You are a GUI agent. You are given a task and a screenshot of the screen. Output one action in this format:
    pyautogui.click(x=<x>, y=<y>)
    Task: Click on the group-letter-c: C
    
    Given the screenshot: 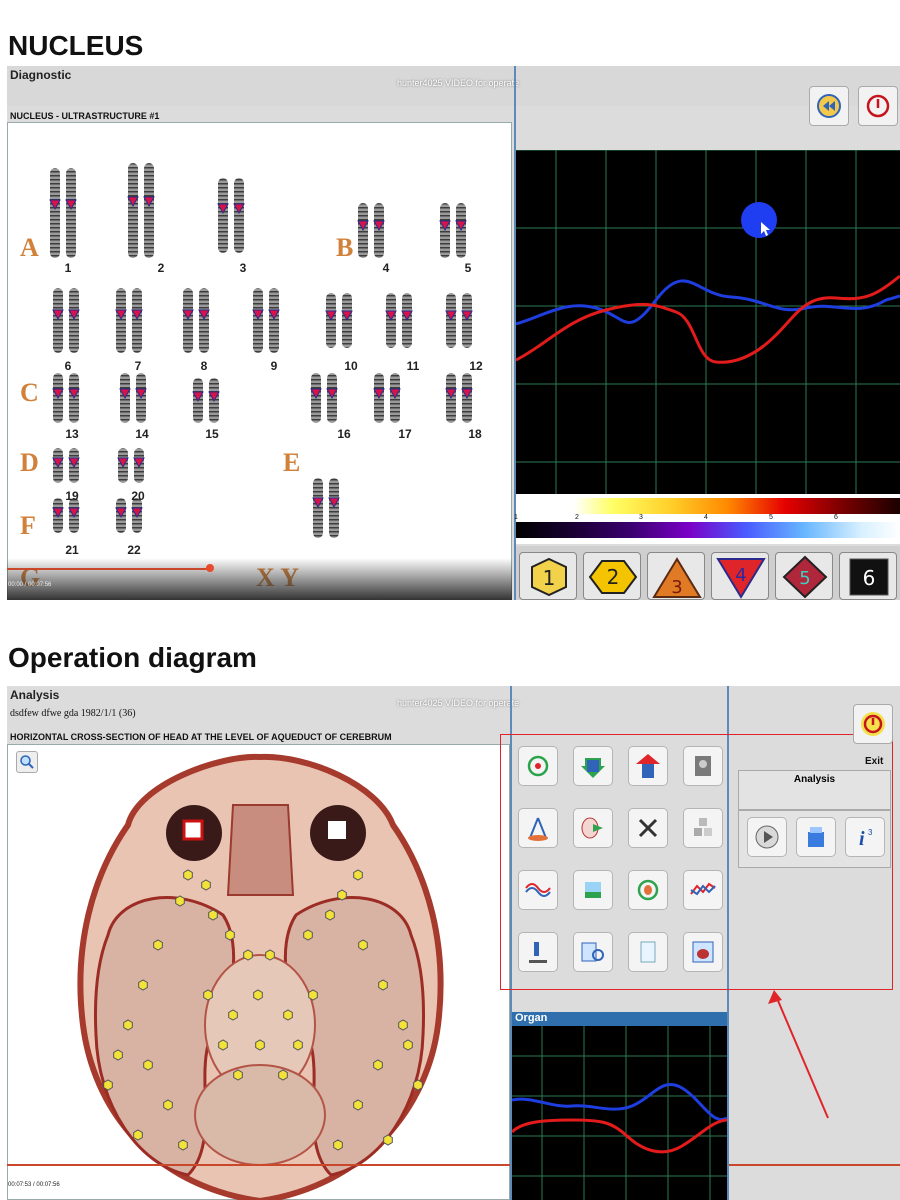 What is the action you would take?
    pyautogui.click(x=29, y=392)
    